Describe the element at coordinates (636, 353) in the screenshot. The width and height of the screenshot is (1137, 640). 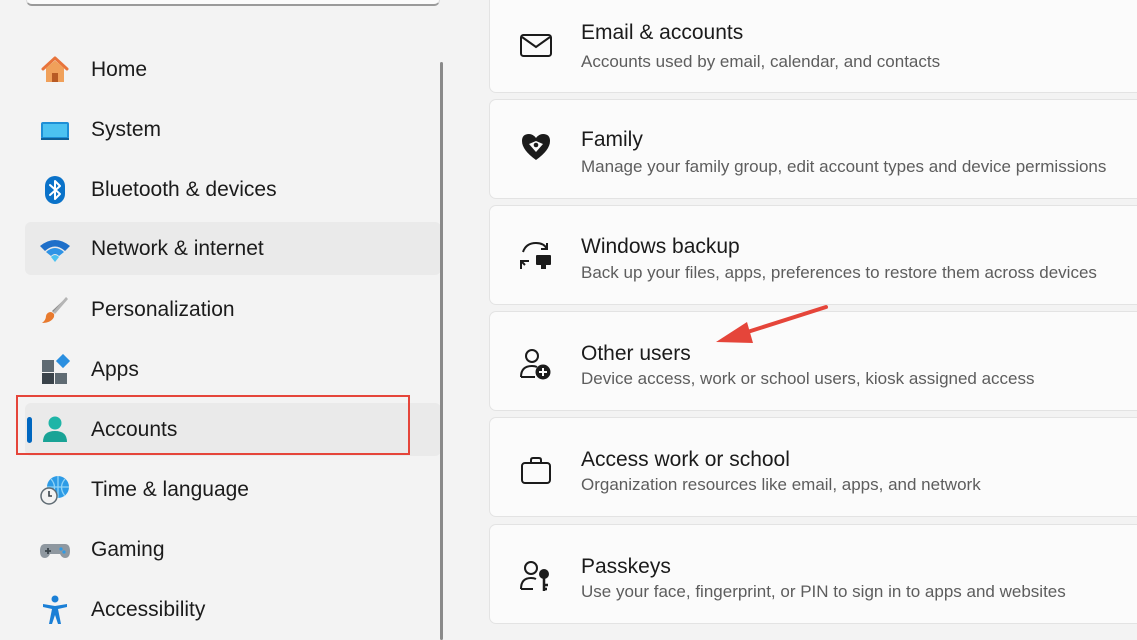
I see `card-title: Other users` at that location.